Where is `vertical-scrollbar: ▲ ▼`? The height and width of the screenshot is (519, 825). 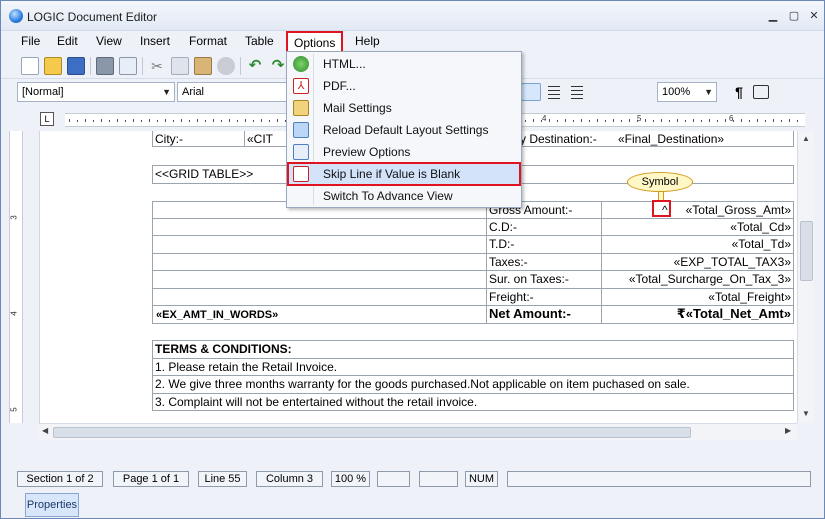 vertical-scrollbar: ▲ ▼ is located at coordinates (805, 277).